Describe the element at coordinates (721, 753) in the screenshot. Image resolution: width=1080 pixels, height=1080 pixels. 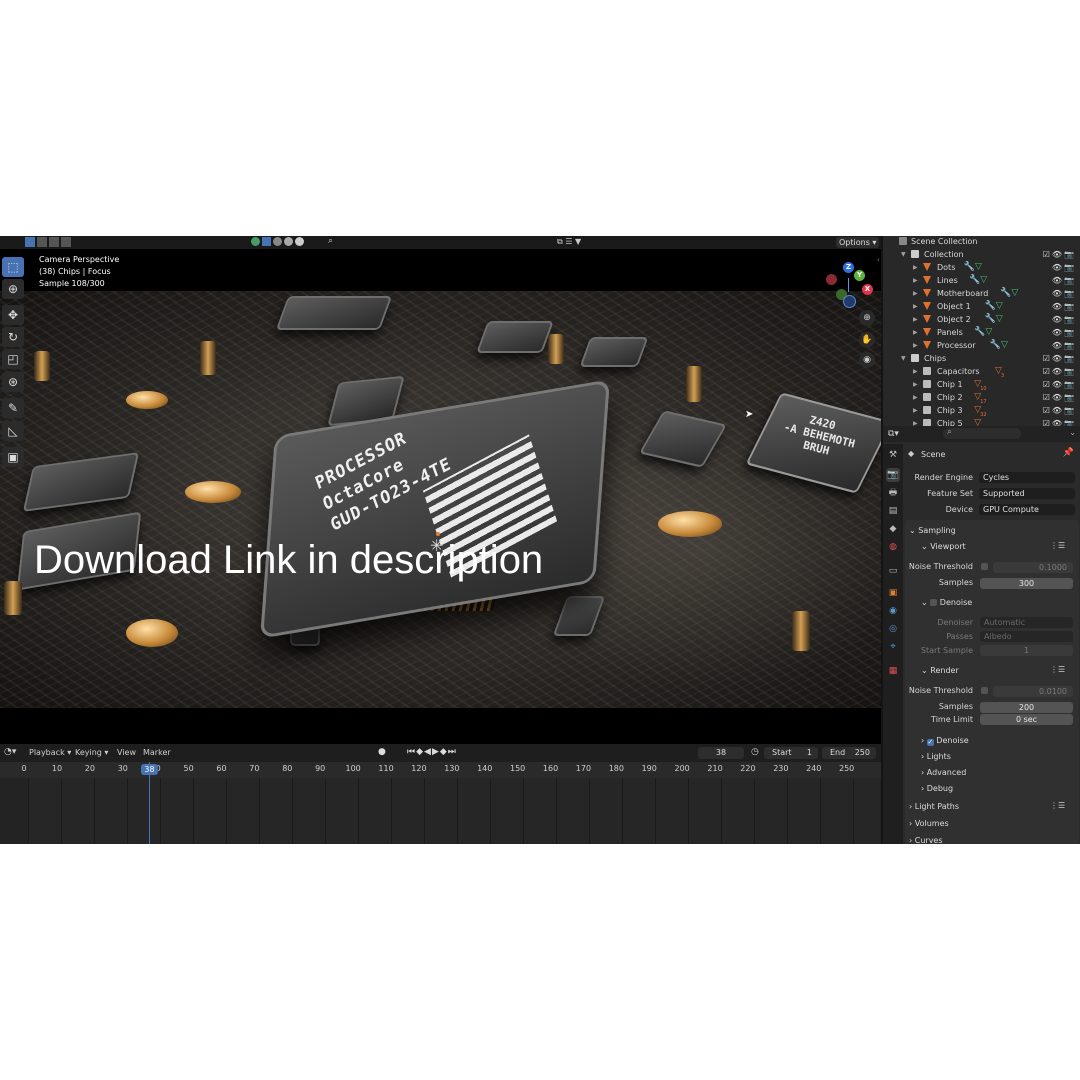
I see `current-frame-field: 38` at that location.